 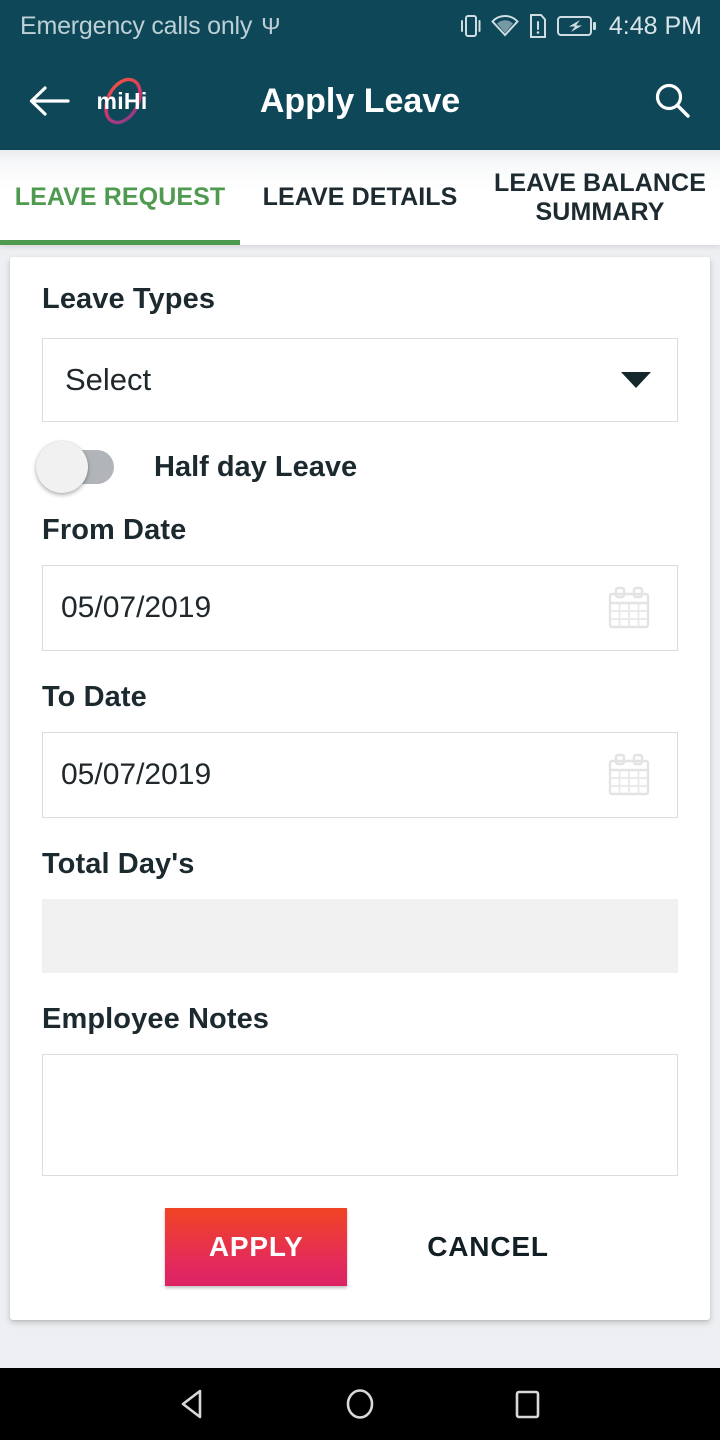 What do you see at coordinates (636, 380) in the screenshot?
I see `chevron-down-icon` at bounding box center [636, 380].